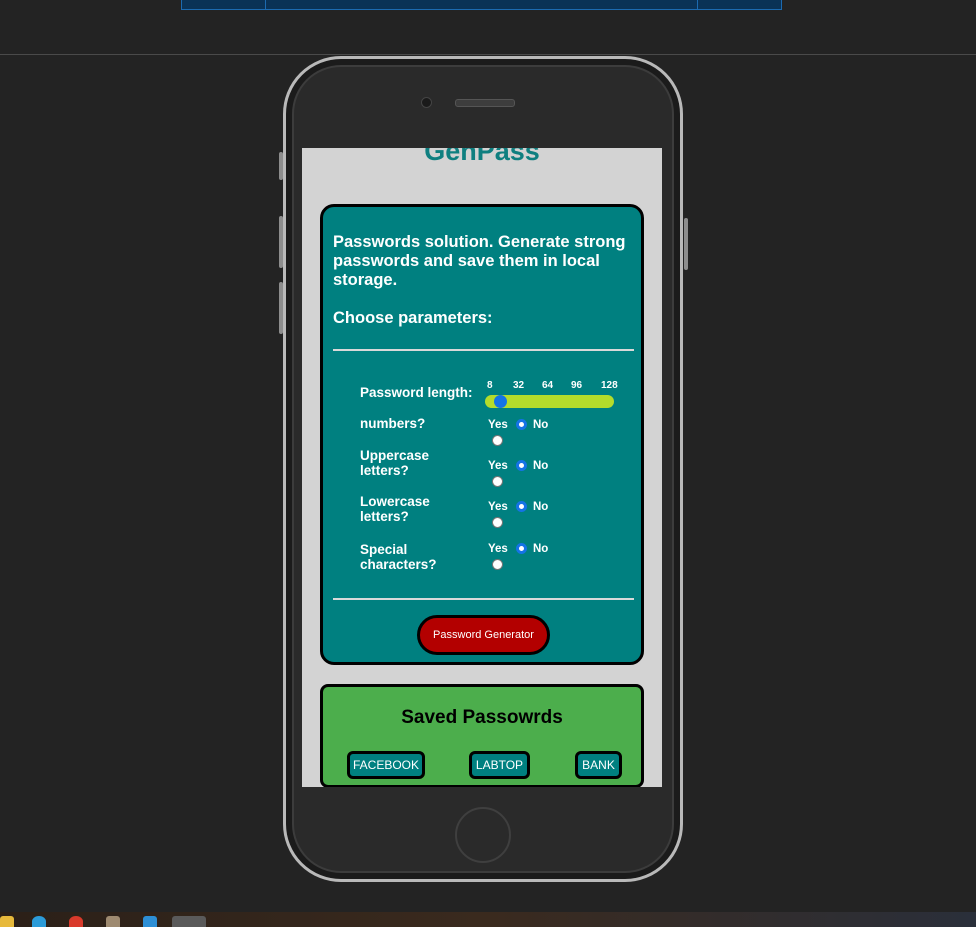 Image resolution: width=976 pixels, height=927 pixels. Describe the element at coordinates (548, 385) in the screenshot. I see `tick-label: 64` at that location.